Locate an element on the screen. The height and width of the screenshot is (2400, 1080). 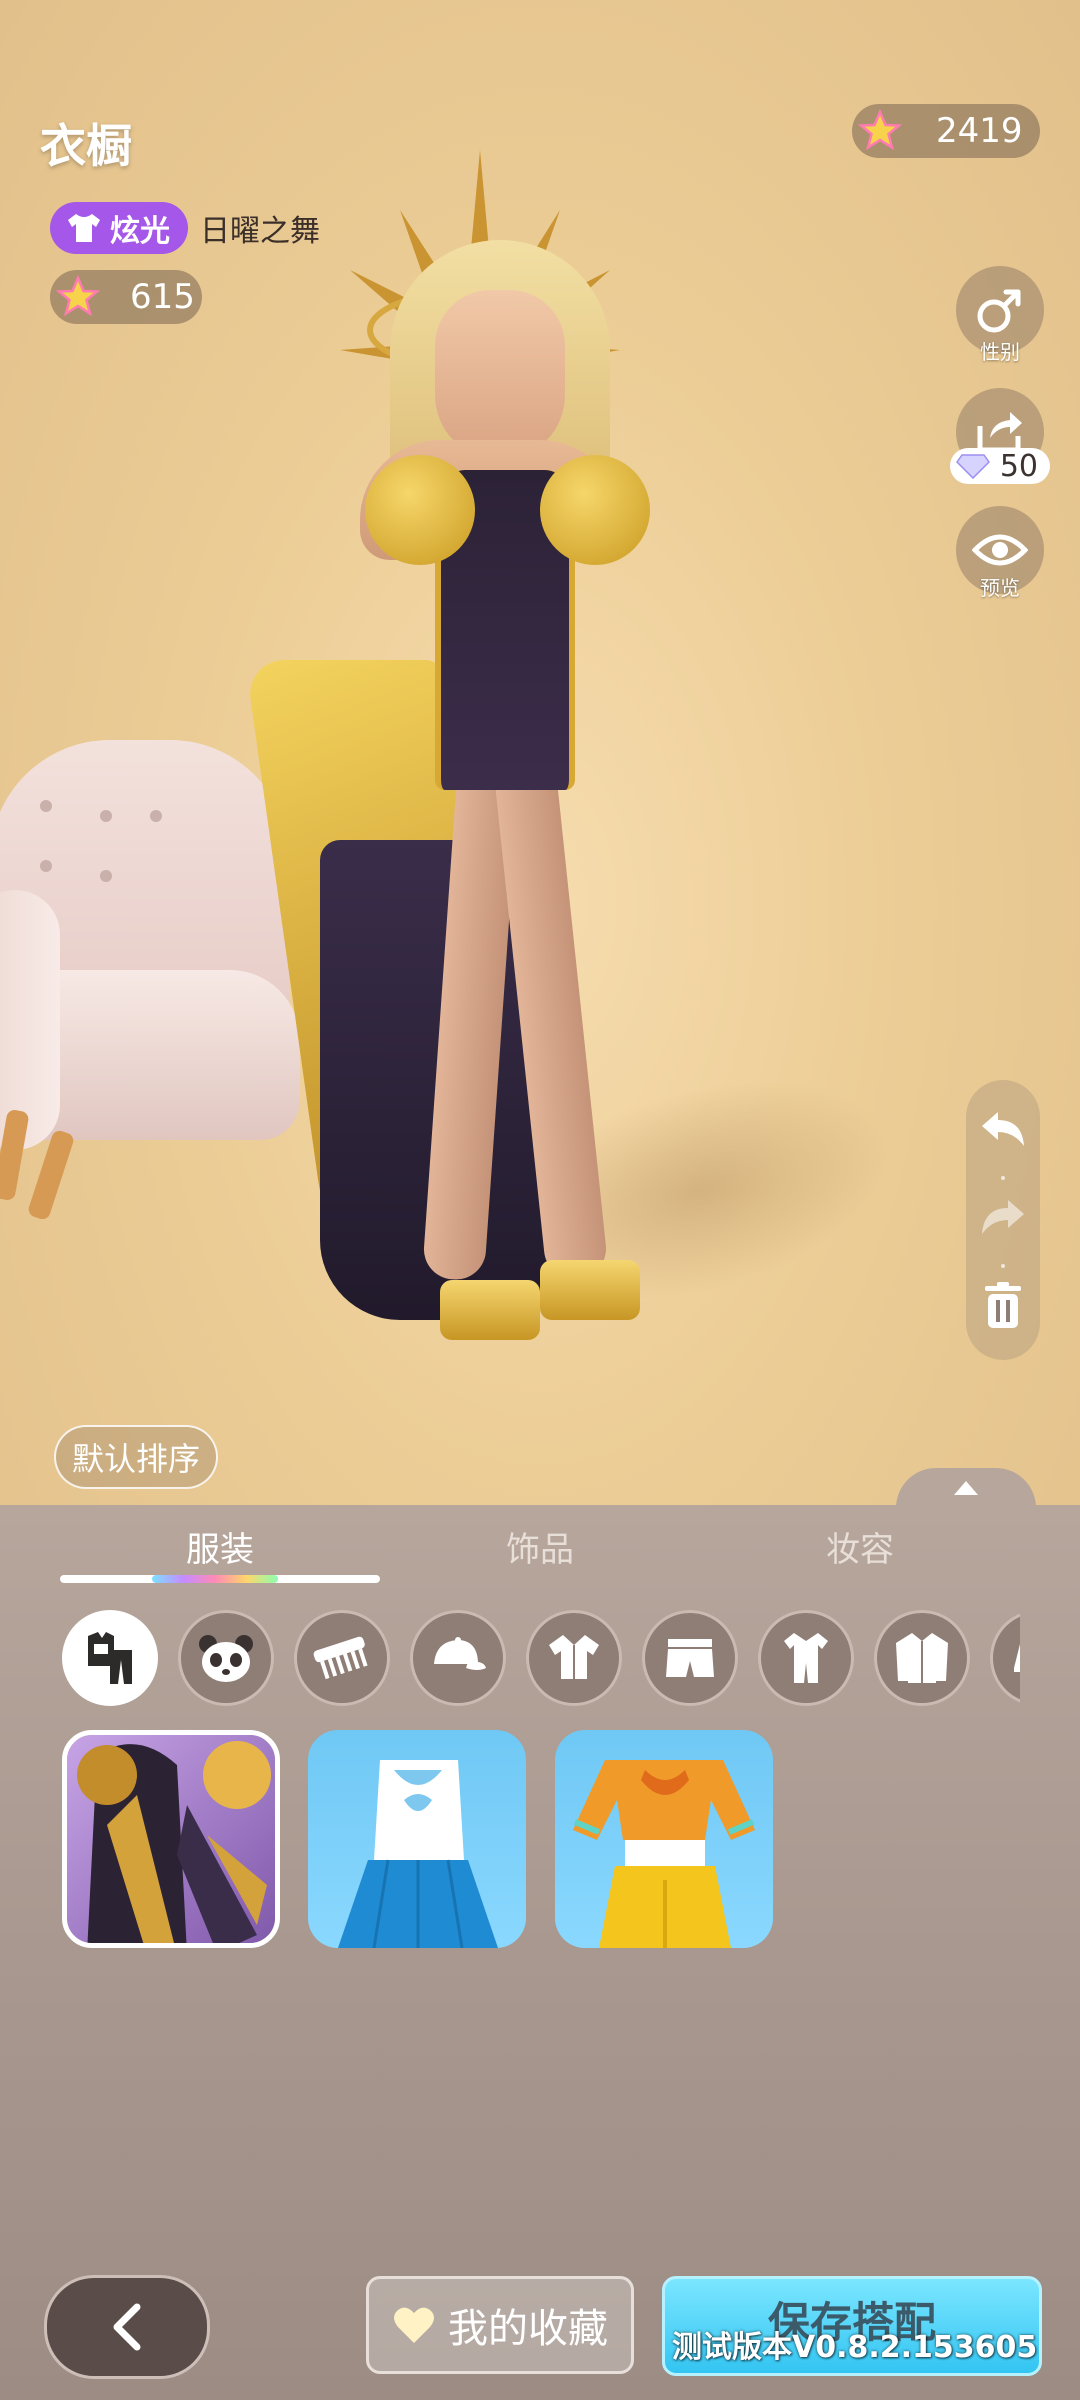
rarity-label: 炫光 is located at coordinates (140, 231).